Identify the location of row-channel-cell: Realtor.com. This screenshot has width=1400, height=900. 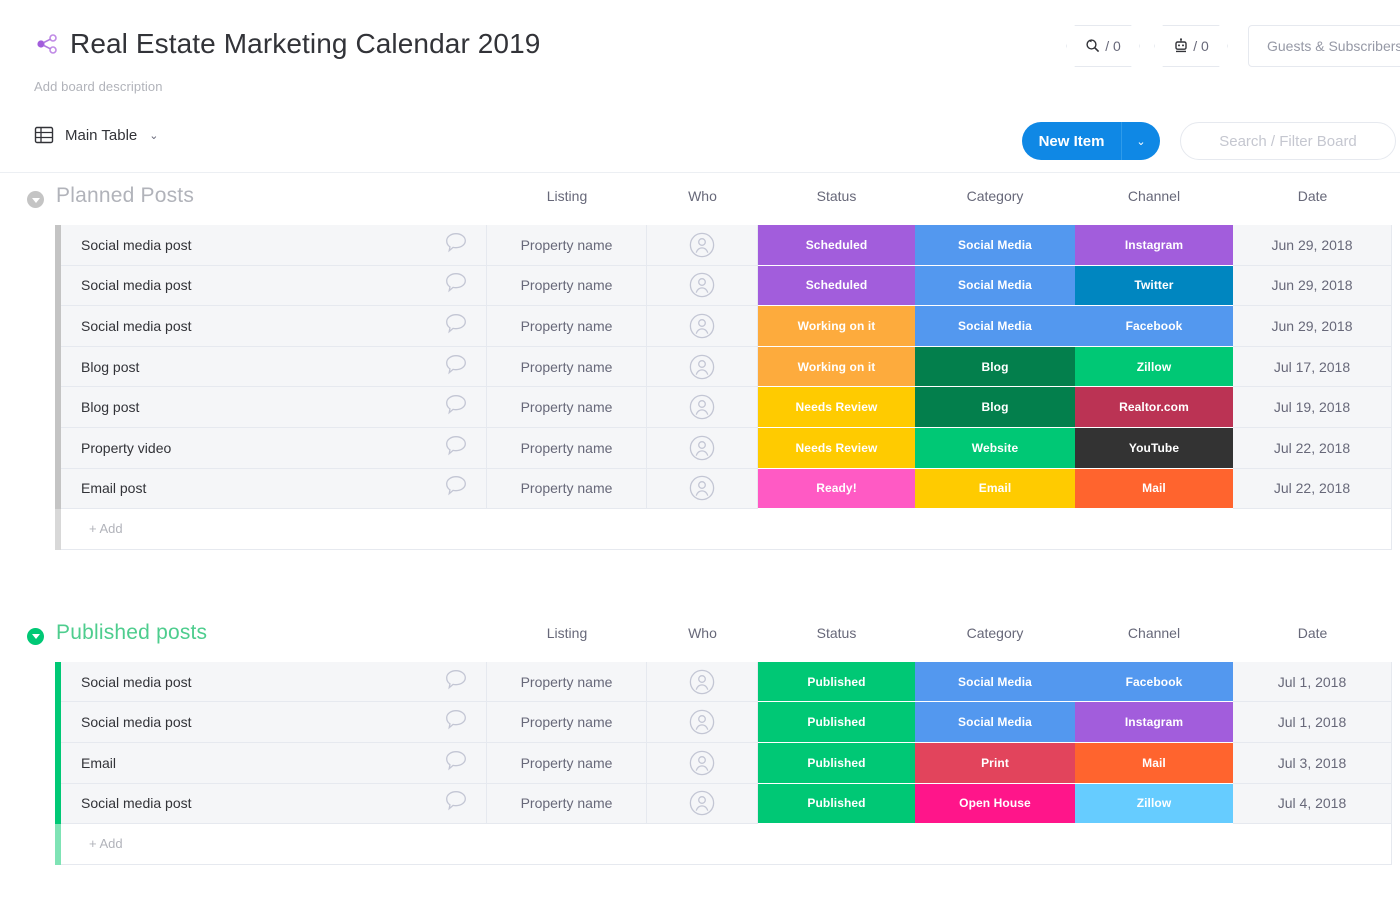
(1154, 407).